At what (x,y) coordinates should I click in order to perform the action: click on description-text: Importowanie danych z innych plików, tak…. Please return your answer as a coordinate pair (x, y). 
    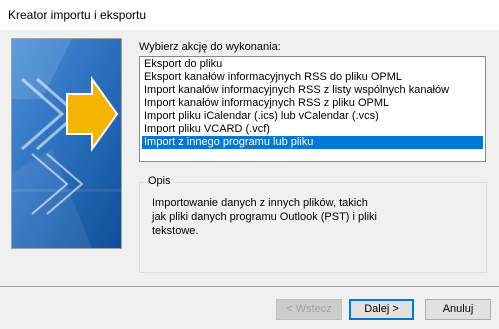
    Looking at the image, I should click on (277, 217).